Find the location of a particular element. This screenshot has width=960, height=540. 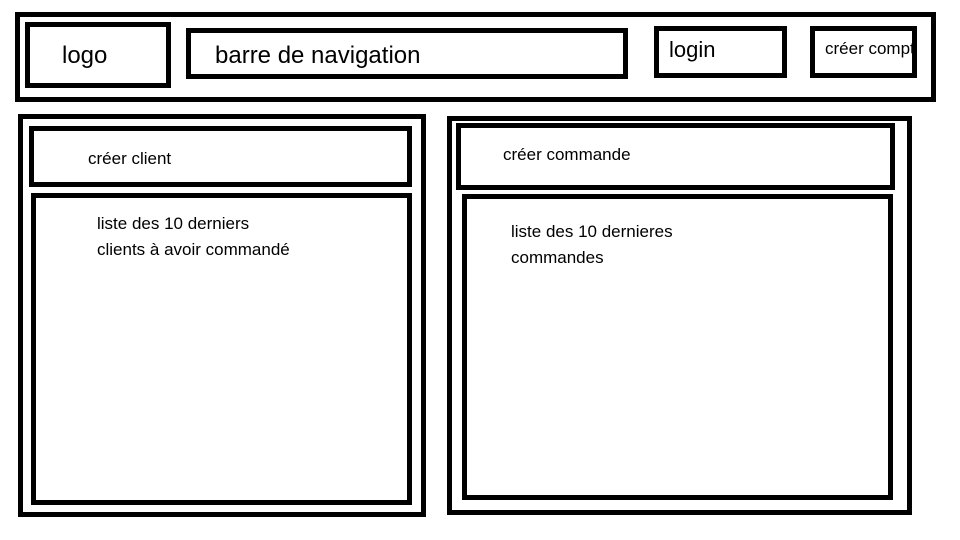

create-order-label: créer commande is located at coordinates (567, 154).